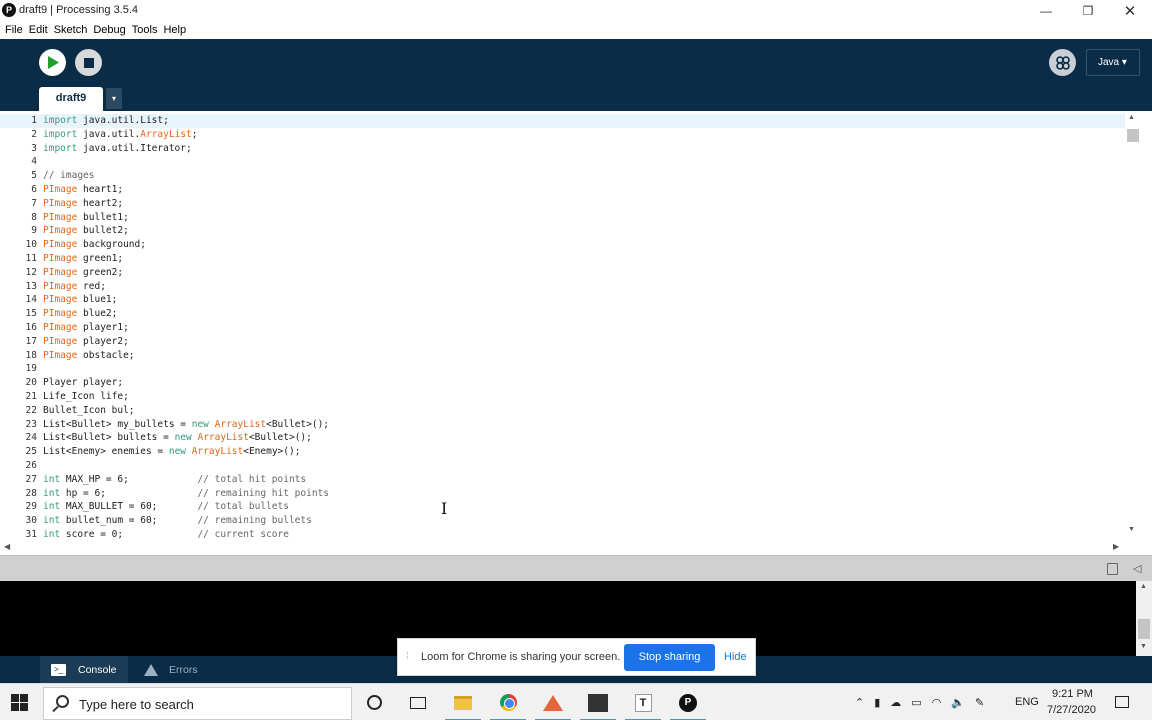 The width and height of the screenshot is (1152, 720). I want to click on code-line: int hp = 6; // remaining hit points, so click(583, 494).